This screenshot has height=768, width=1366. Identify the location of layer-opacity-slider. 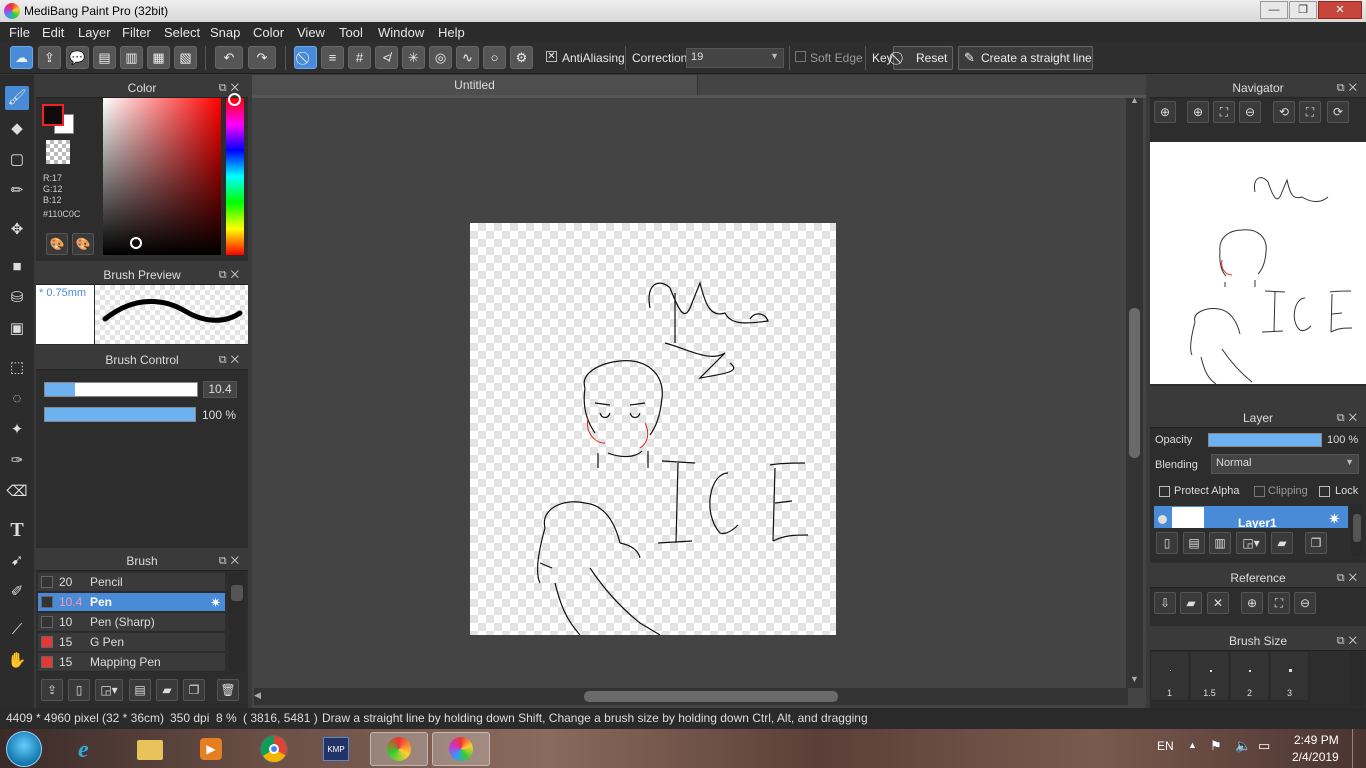
(1265, 440).